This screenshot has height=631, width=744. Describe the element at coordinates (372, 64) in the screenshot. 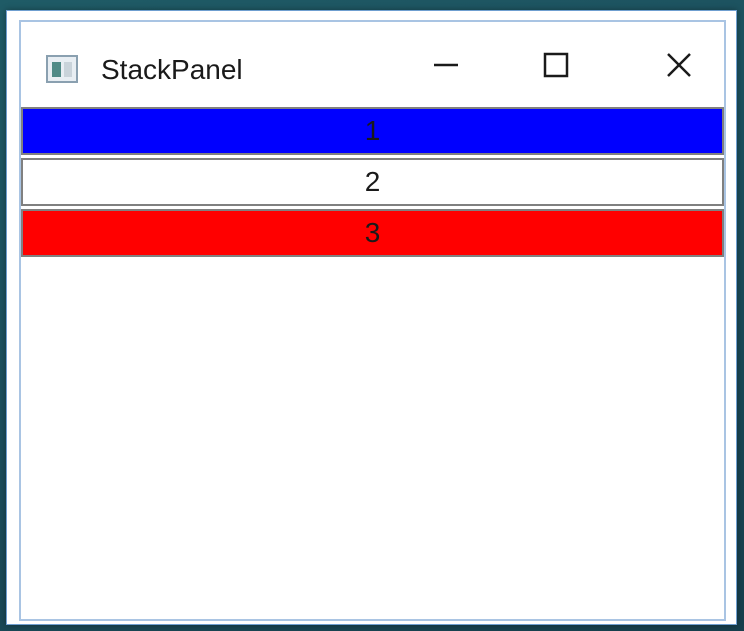

I see `title-bar: StackPanel` at that location.